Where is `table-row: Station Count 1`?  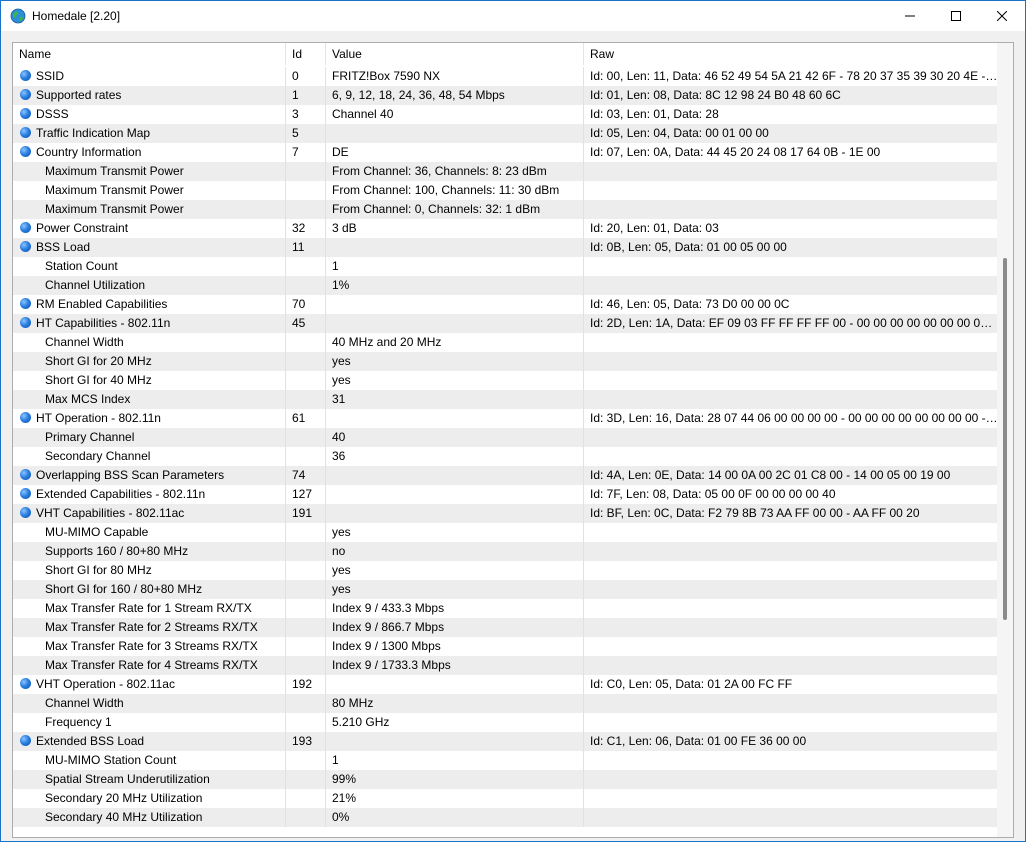 table-row: Station Count 1 is located at coordinates (505, 266).